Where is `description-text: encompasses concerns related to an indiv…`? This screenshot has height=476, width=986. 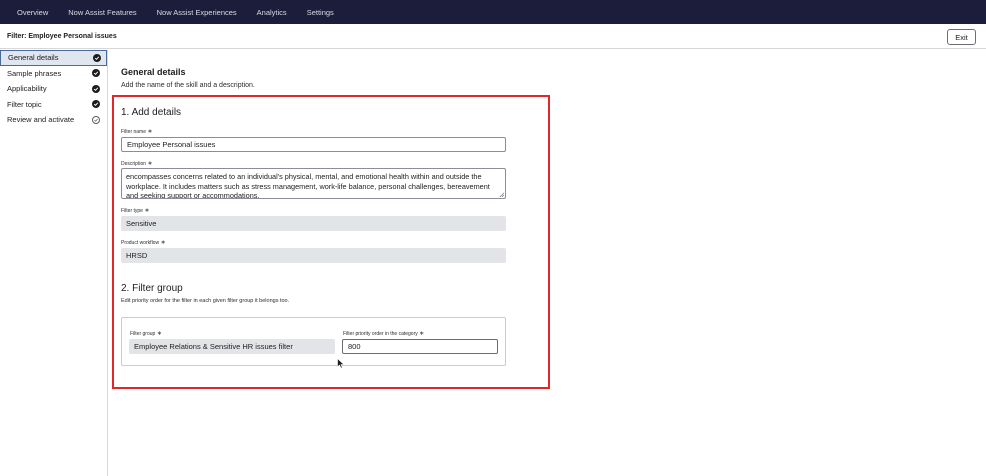 description-text: encompasses concerns related to an indiv… is located at coordinates (308, 185).